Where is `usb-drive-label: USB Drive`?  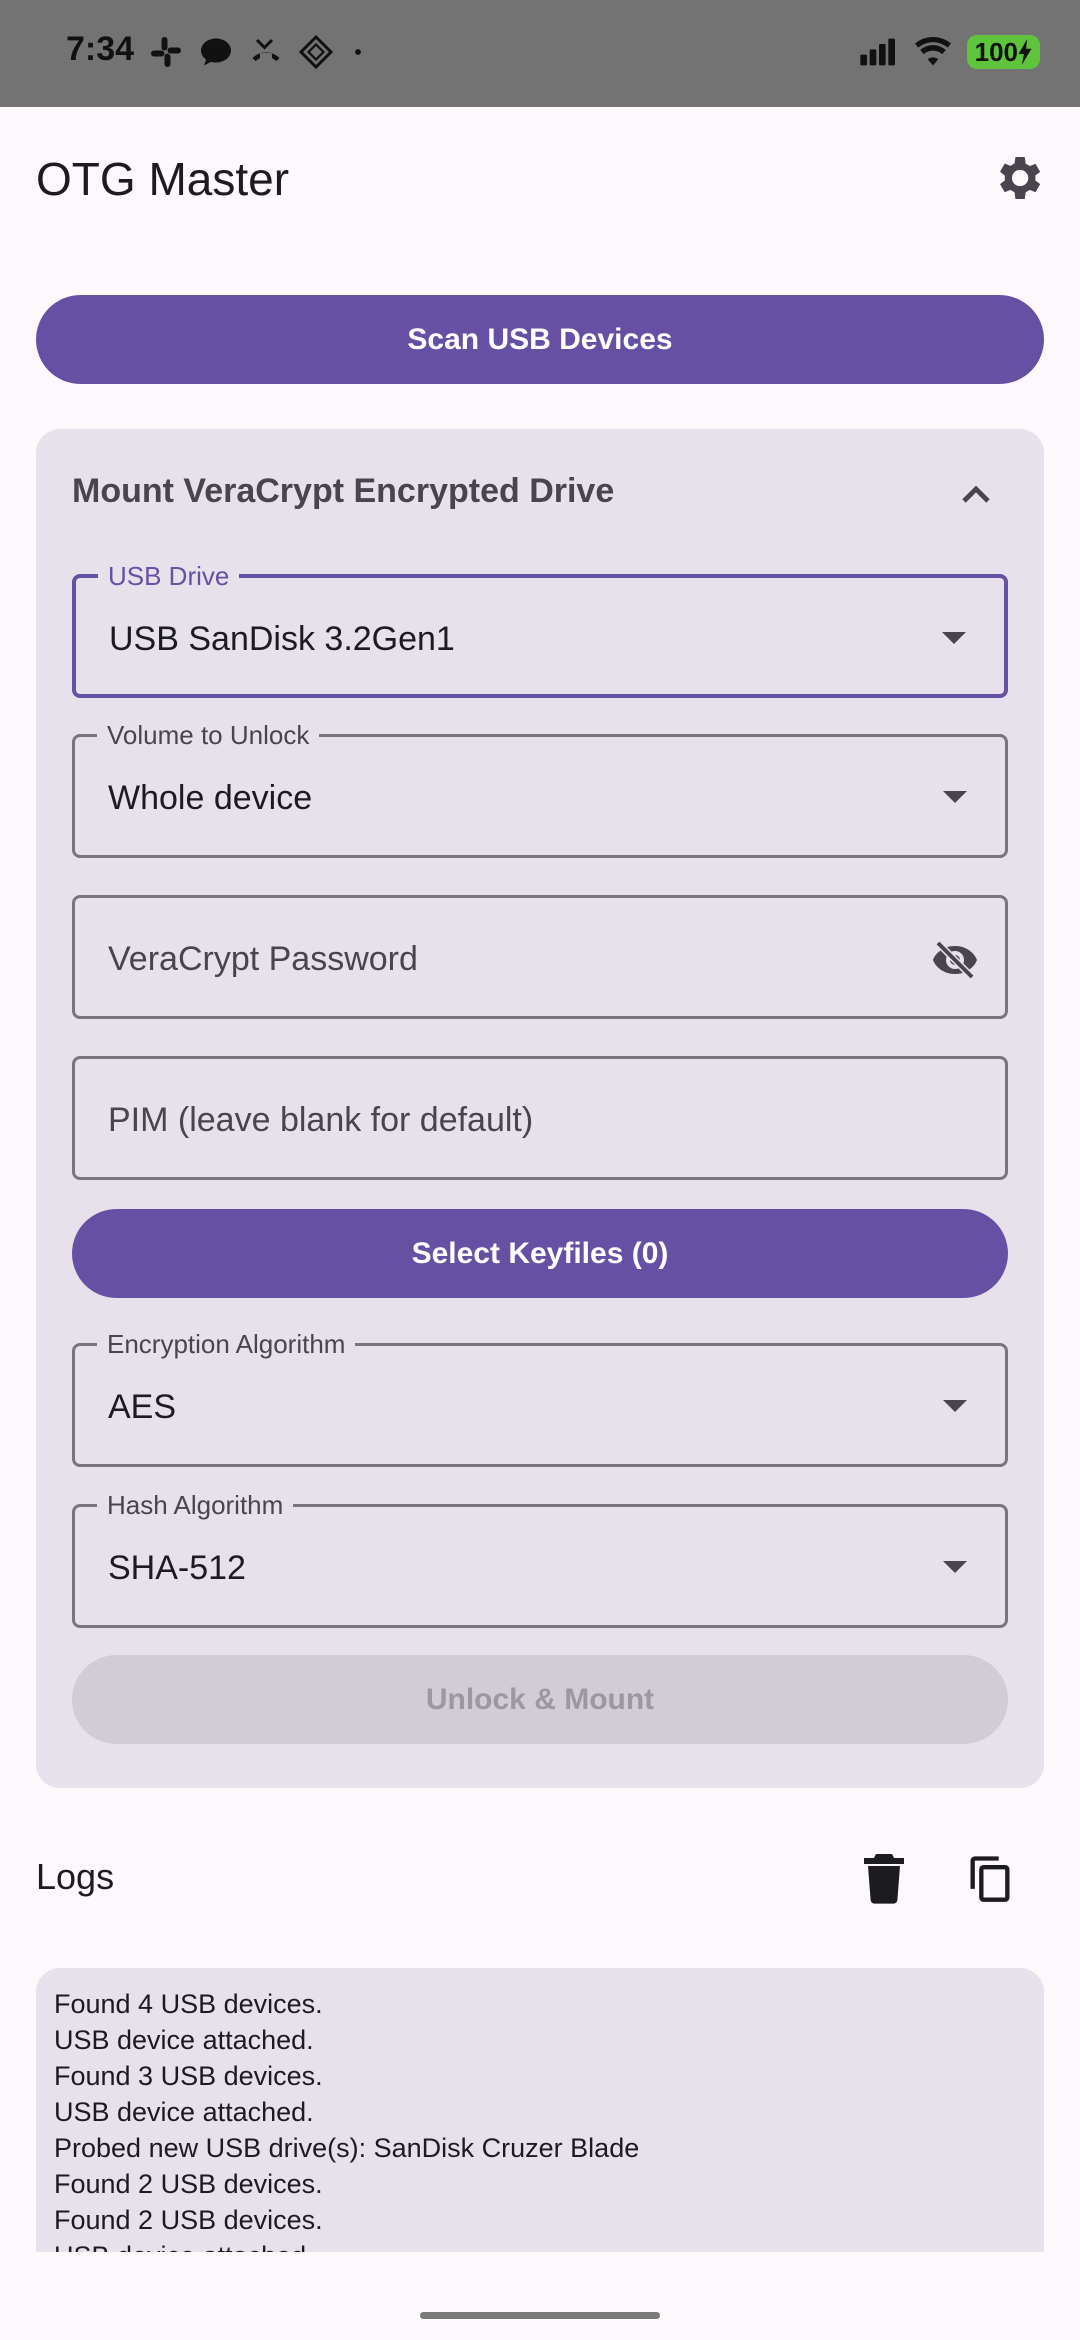 usb-drive-label: USB Drive is located at coordinates (169, 576).